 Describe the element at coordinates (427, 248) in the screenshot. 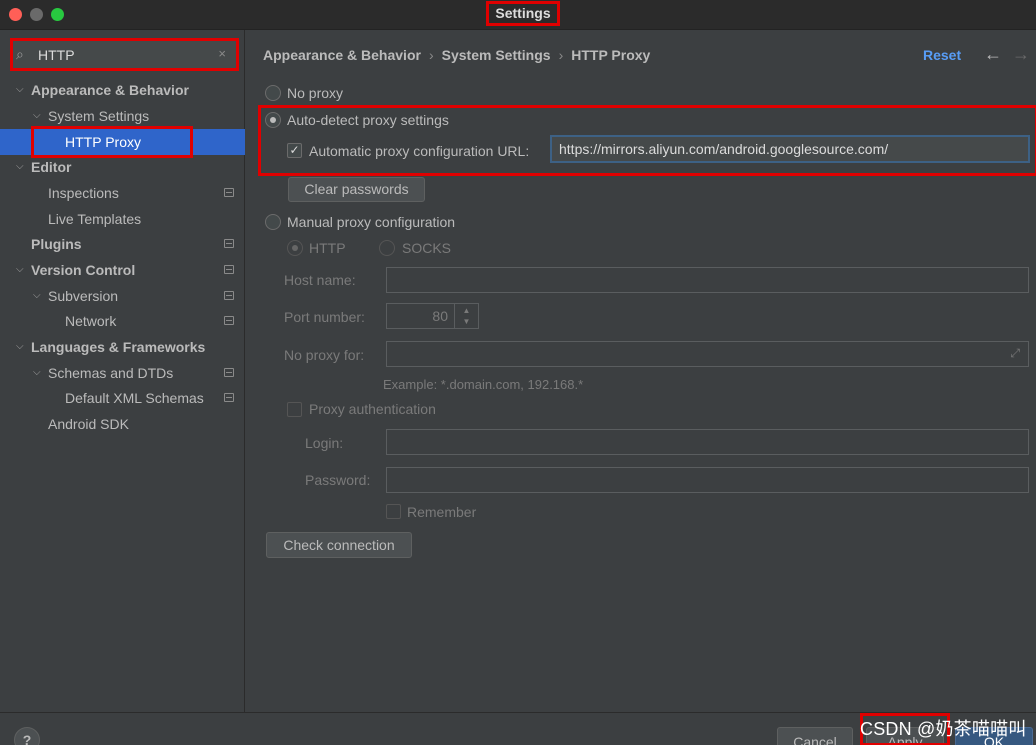

I see `socks-label: SOCKS` at that location.